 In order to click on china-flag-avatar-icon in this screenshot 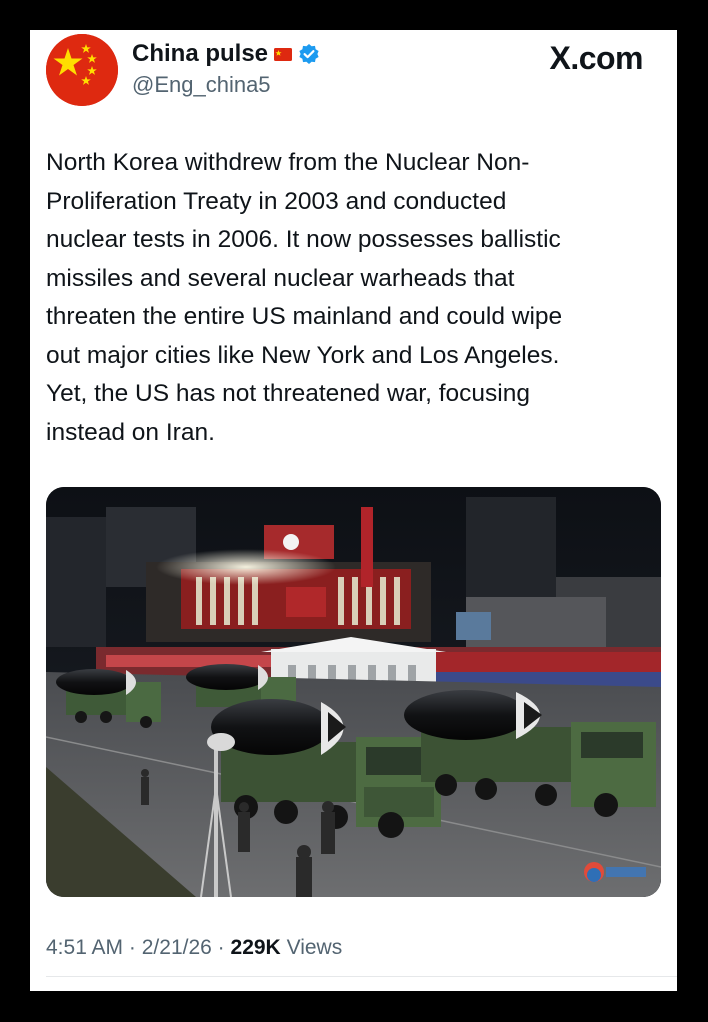, I will do `click(82, 70)`.